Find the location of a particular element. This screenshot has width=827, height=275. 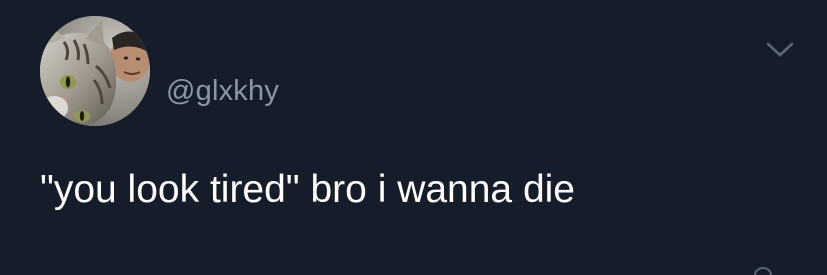

user-handle: @glxkhy is located at coordinates (222, 91).